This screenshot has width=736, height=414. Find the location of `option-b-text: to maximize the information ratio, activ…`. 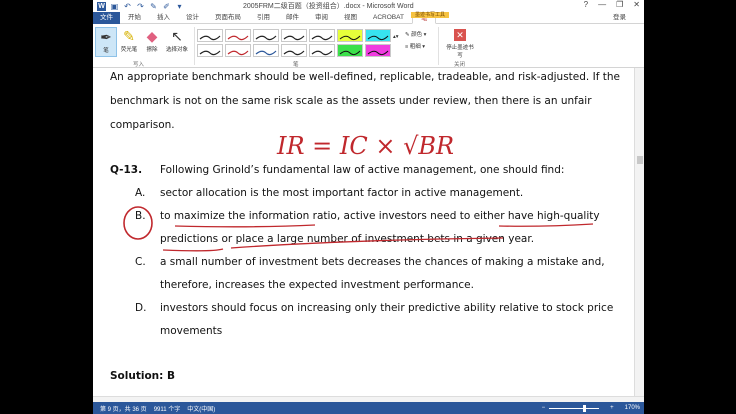

option-b-text: to maximize the information ratio, activ… is located at coordinates (380, 216).